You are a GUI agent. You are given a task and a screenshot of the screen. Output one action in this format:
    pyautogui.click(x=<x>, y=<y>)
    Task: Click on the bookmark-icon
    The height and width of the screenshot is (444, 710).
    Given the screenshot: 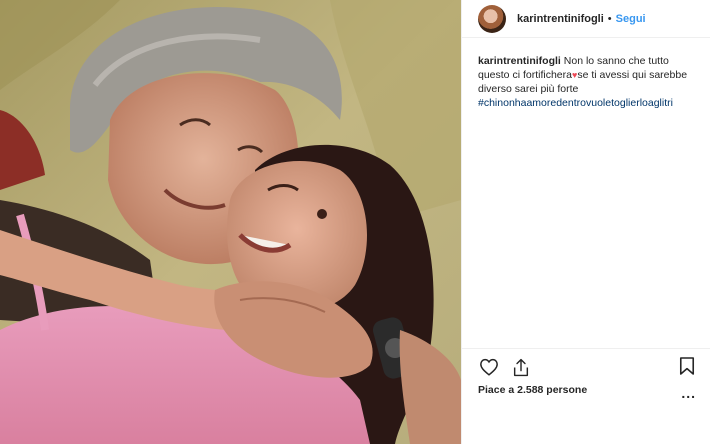 What is the action you would take?
    pyautogui.click(x=687, y=366)
    